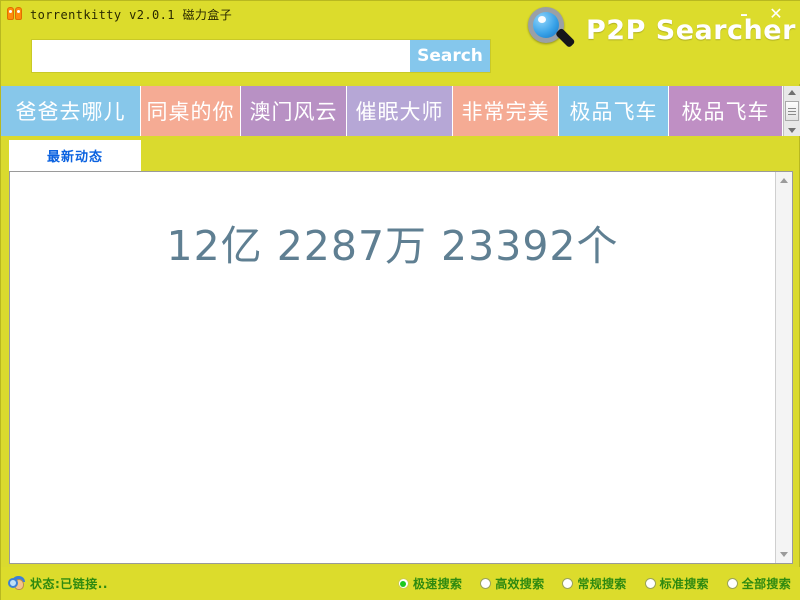 The width and height of the screenshot is (800, 600). I want to click on search-mode-radio-label: 全部搜索, so click(766, 584).